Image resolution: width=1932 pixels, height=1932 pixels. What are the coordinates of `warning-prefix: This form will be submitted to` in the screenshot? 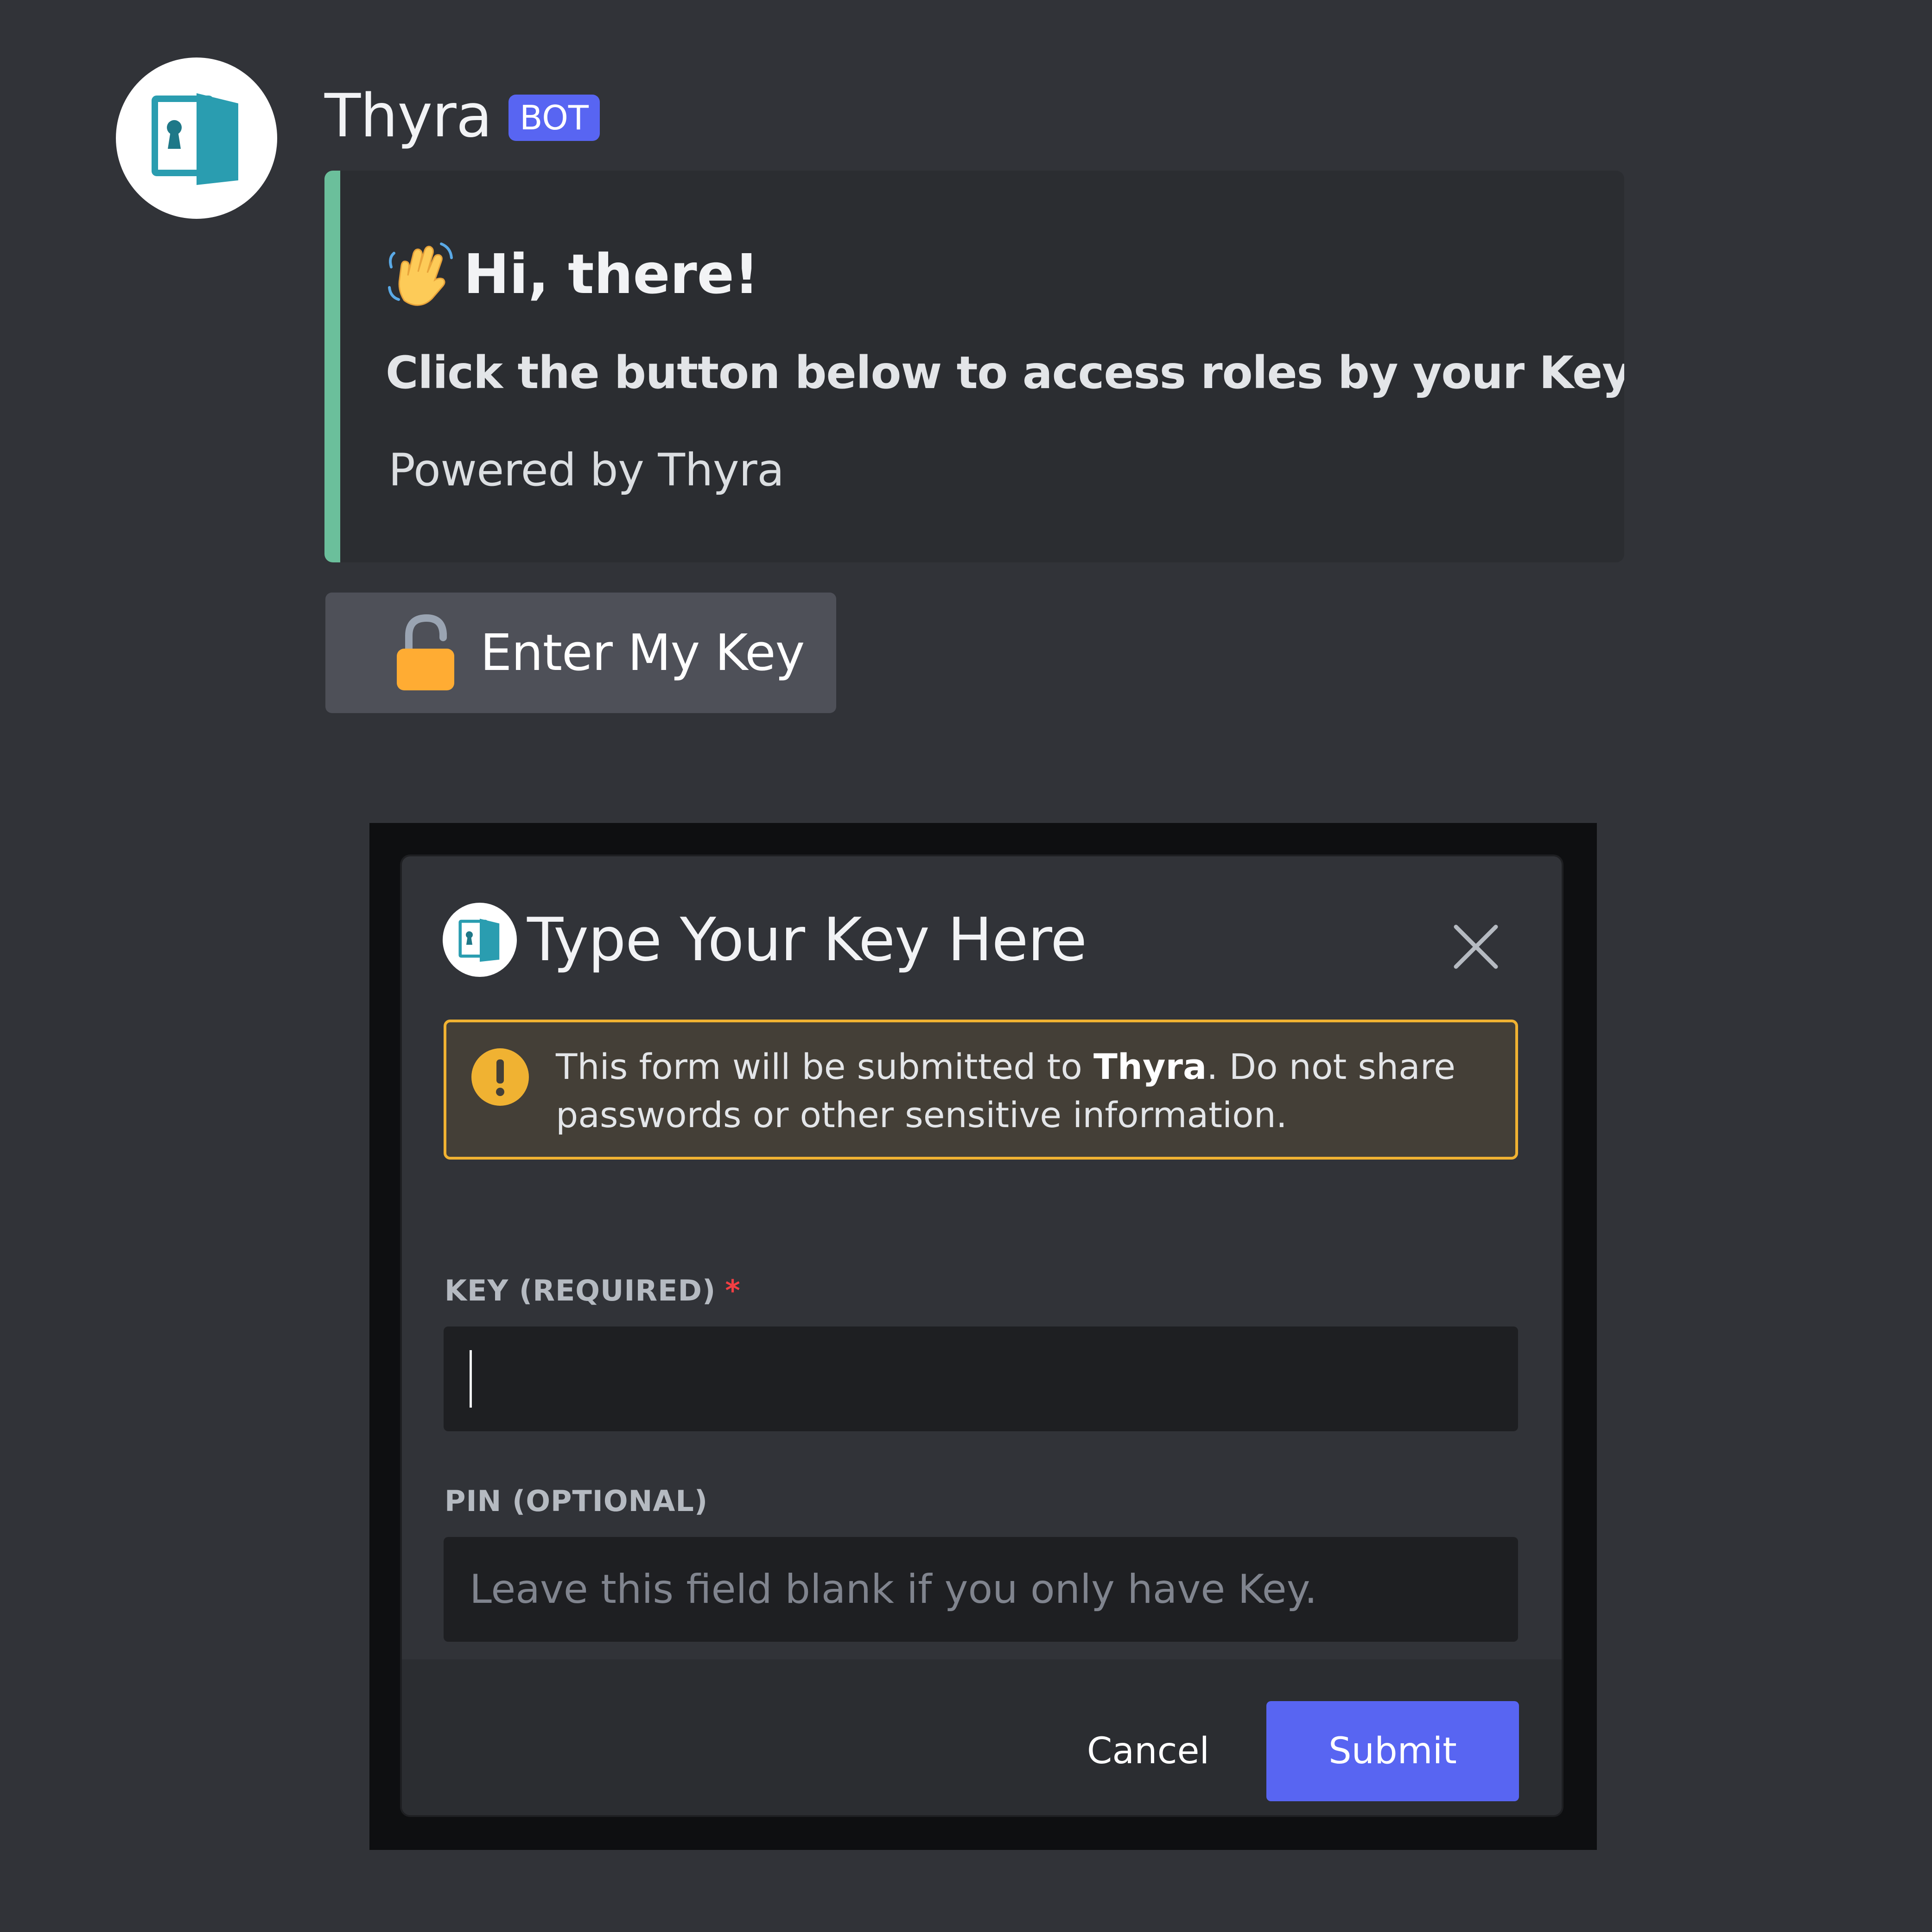 It's located at (825, 1066).